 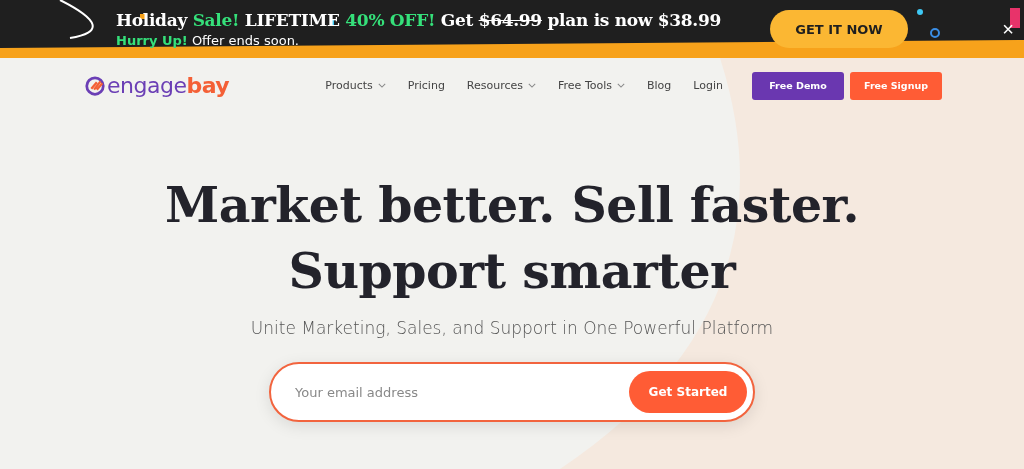 What do you see at coordinates (798, 85) in the screenshot?
I see `demo-button: Free Demo` at bounding box center [798, 85].